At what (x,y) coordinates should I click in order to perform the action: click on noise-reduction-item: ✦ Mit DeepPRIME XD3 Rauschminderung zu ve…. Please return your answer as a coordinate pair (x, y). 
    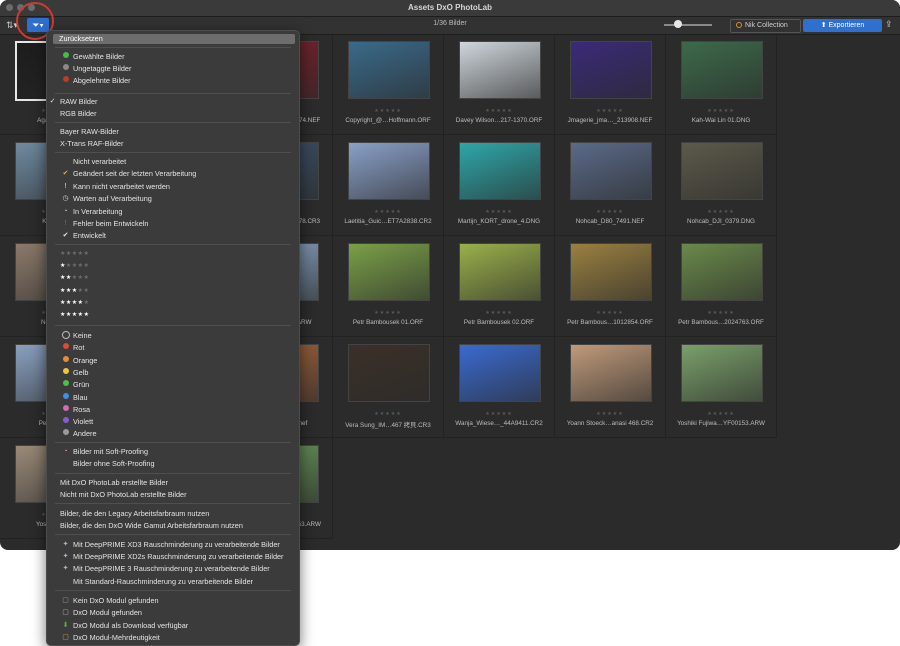
    Looking at the image, I should click on (171, 544).